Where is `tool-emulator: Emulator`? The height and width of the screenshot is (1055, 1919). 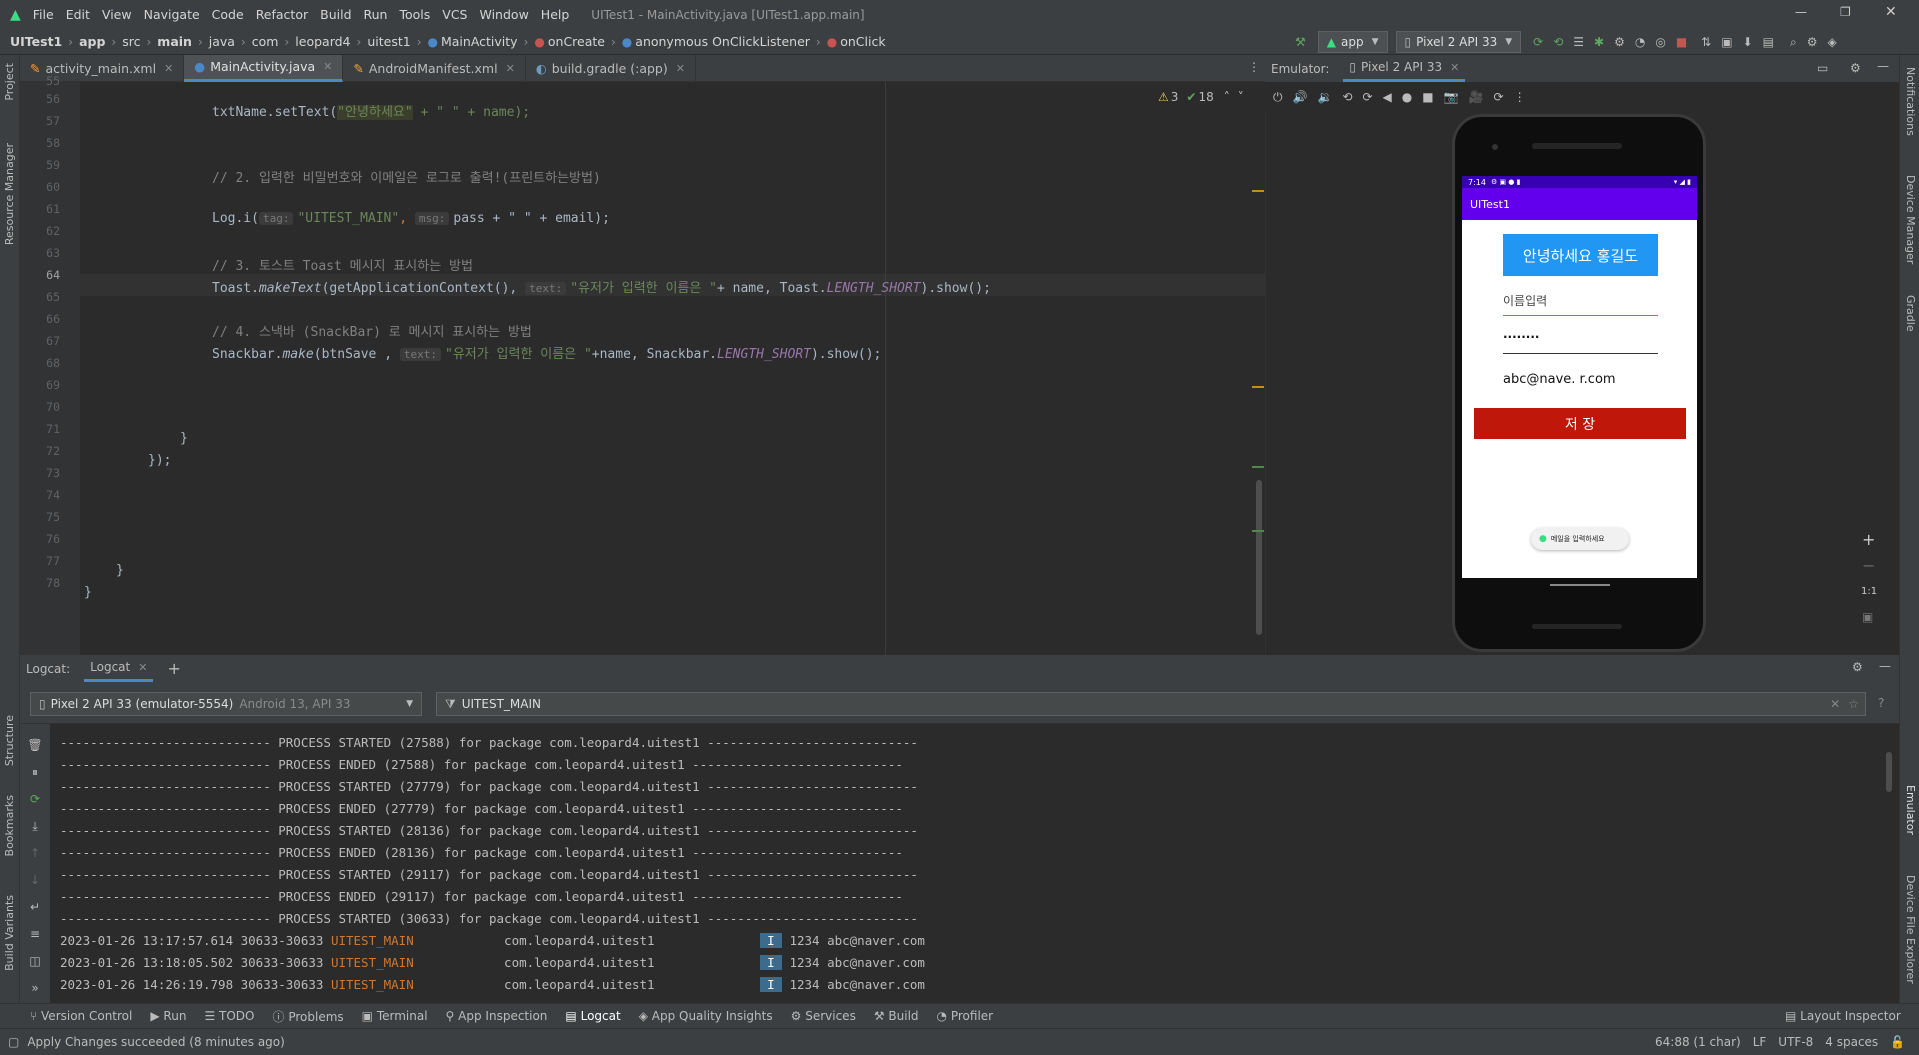 tool-emulator: Emulator is located at coordinates (1910, 810).